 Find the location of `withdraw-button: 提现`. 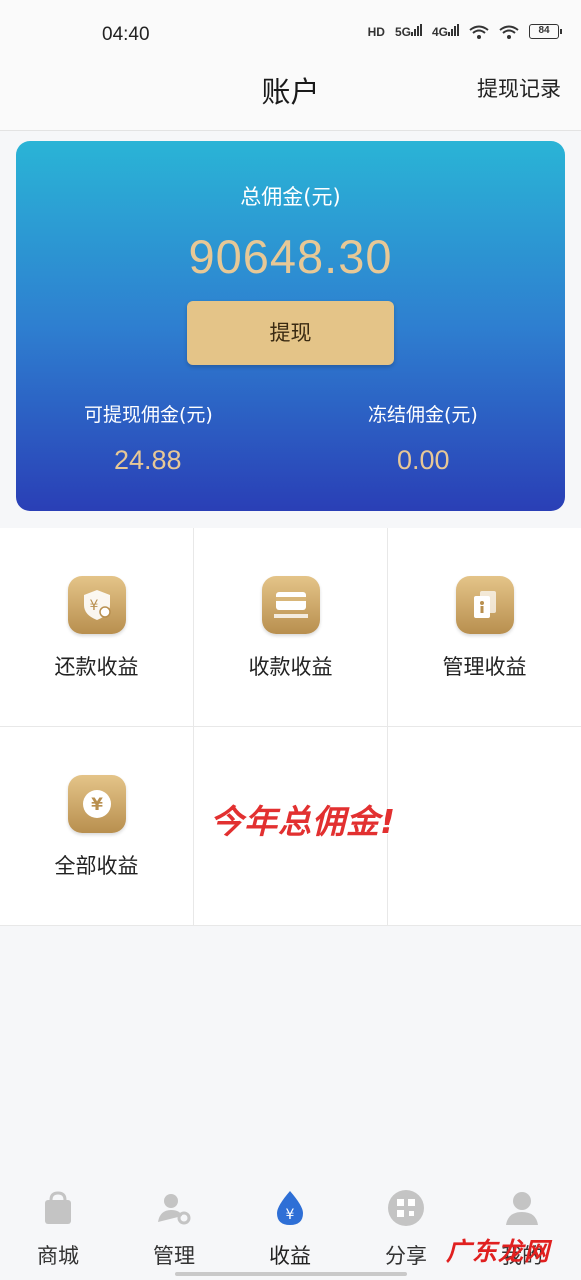

withdraw-button: 提现 is located at coordinates (290, 333).